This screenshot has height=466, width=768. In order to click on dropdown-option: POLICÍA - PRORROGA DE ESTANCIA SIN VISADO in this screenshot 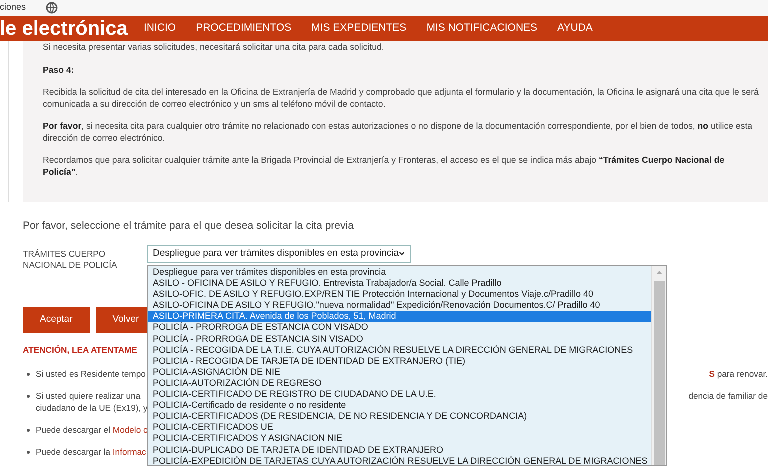, I will do `click(399, 339)`.